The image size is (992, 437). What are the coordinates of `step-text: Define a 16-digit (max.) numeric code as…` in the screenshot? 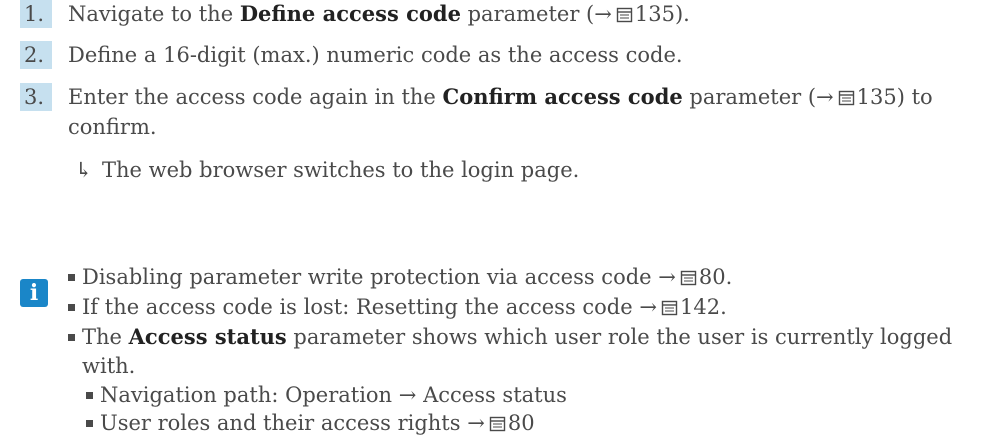 It's located at (375, 55).